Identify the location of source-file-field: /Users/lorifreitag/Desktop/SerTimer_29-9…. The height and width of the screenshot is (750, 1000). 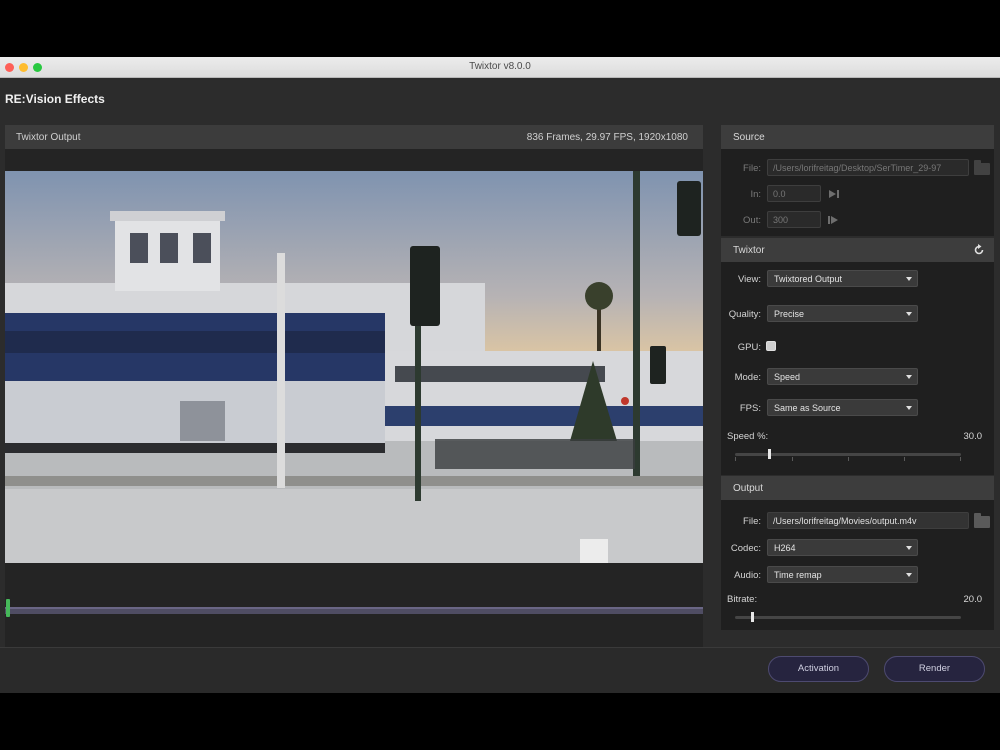
(868, 167).